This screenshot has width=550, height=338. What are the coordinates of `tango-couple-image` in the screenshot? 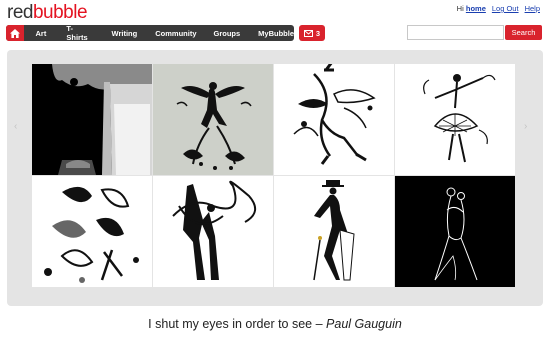 It's located at (455, 231).